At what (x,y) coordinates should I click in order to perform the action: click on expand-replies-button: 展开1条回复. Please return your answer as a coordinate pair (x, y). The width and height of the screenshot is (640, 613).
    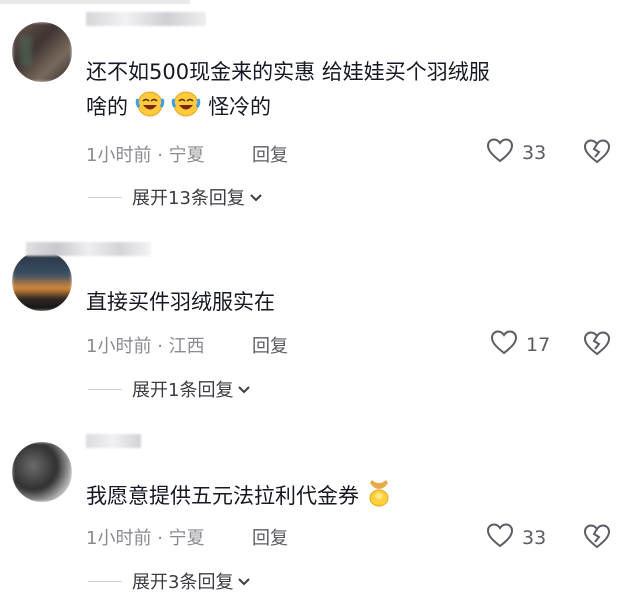
    Looking at the image, I should click on (169, 389).